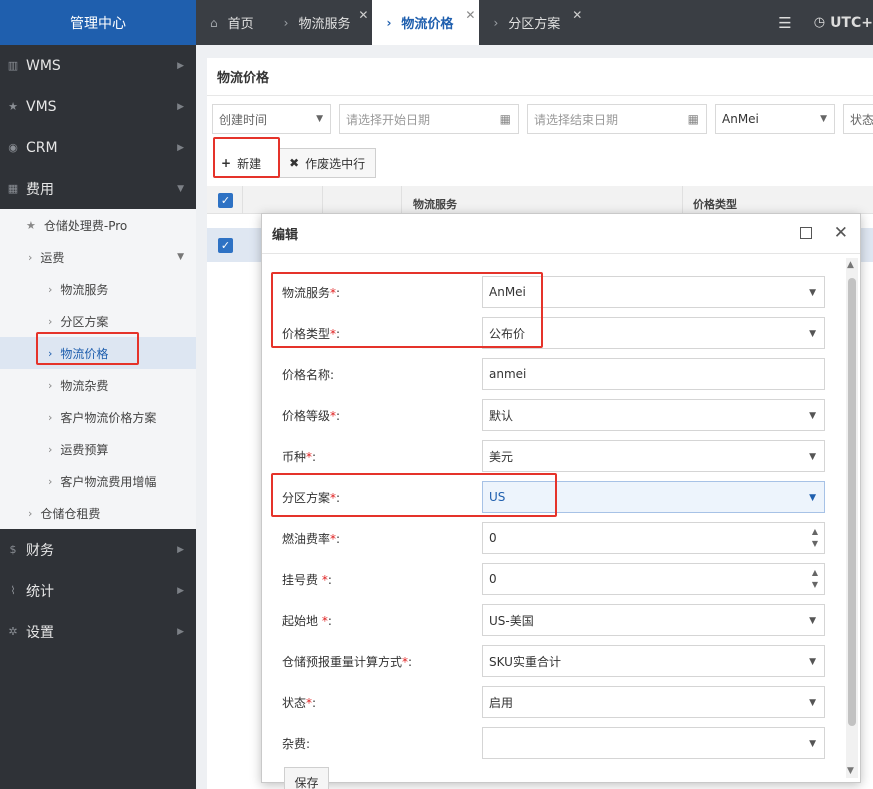 This screenshot has width=873, height=789. I want to click on sidebar-item-settings: ✲ 设置 ▶, so click(98, 631).